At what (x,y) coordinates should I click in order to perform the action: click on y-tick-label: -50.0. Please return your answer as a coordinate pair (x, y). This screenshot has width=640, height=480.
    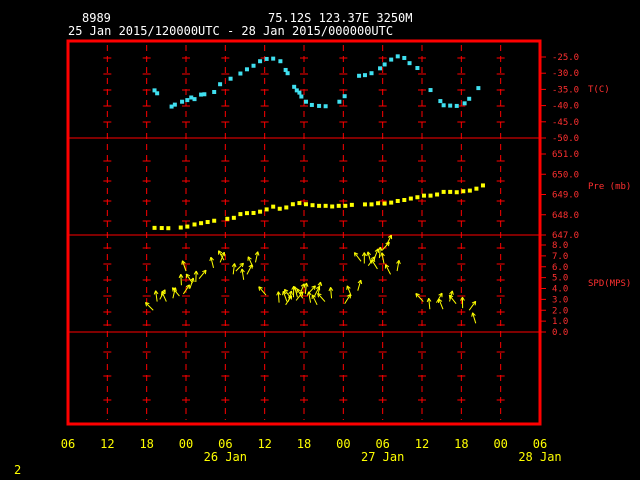
    Looking at the image, I should click on (565, 139).